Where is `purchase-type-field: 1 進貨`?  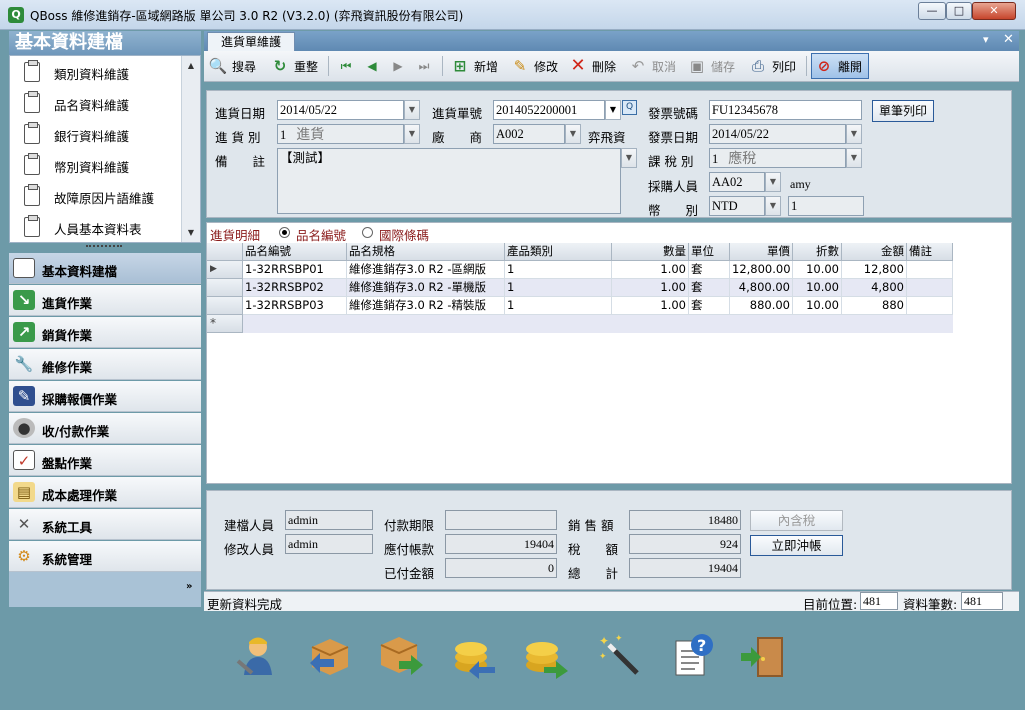
purchase-type-field: 1 進貨 is located at coordinates (340, 134).